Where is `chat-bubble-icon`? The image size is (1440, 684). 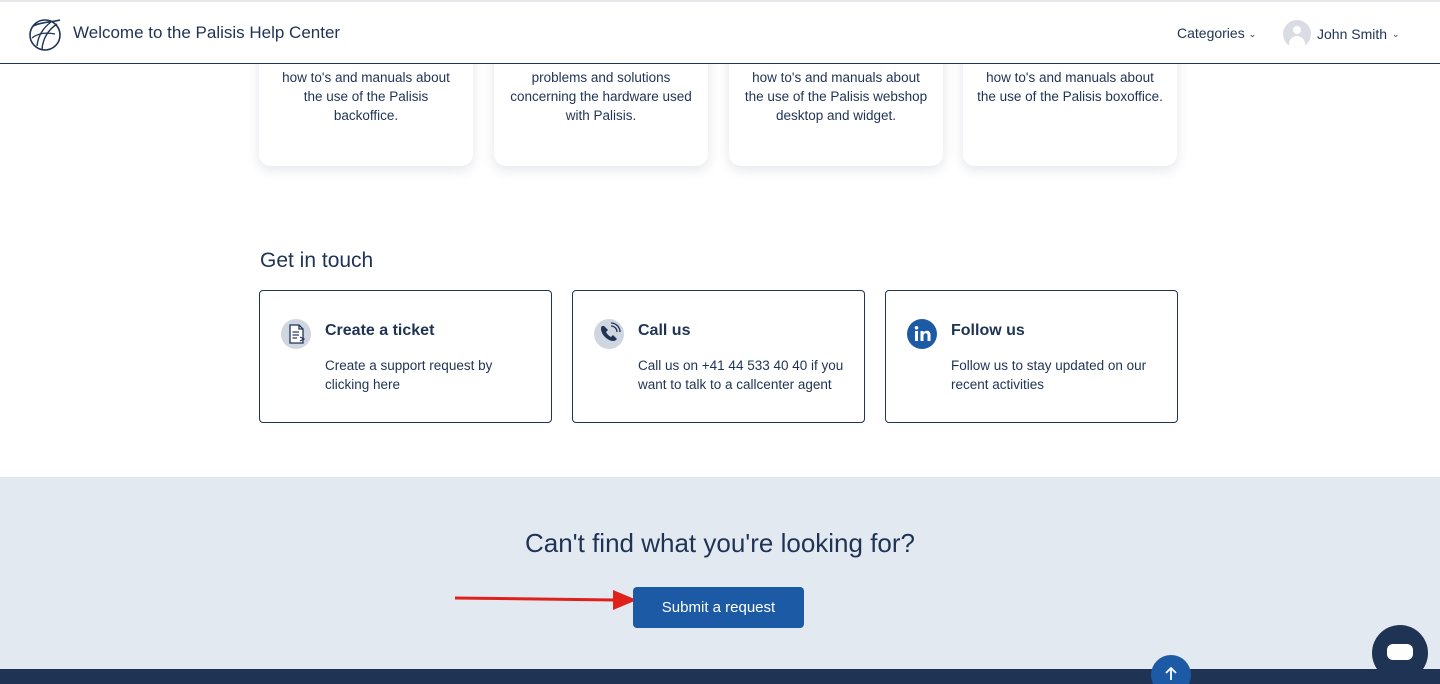
chat-bubble-icon is located at coordinates (1400, 652).